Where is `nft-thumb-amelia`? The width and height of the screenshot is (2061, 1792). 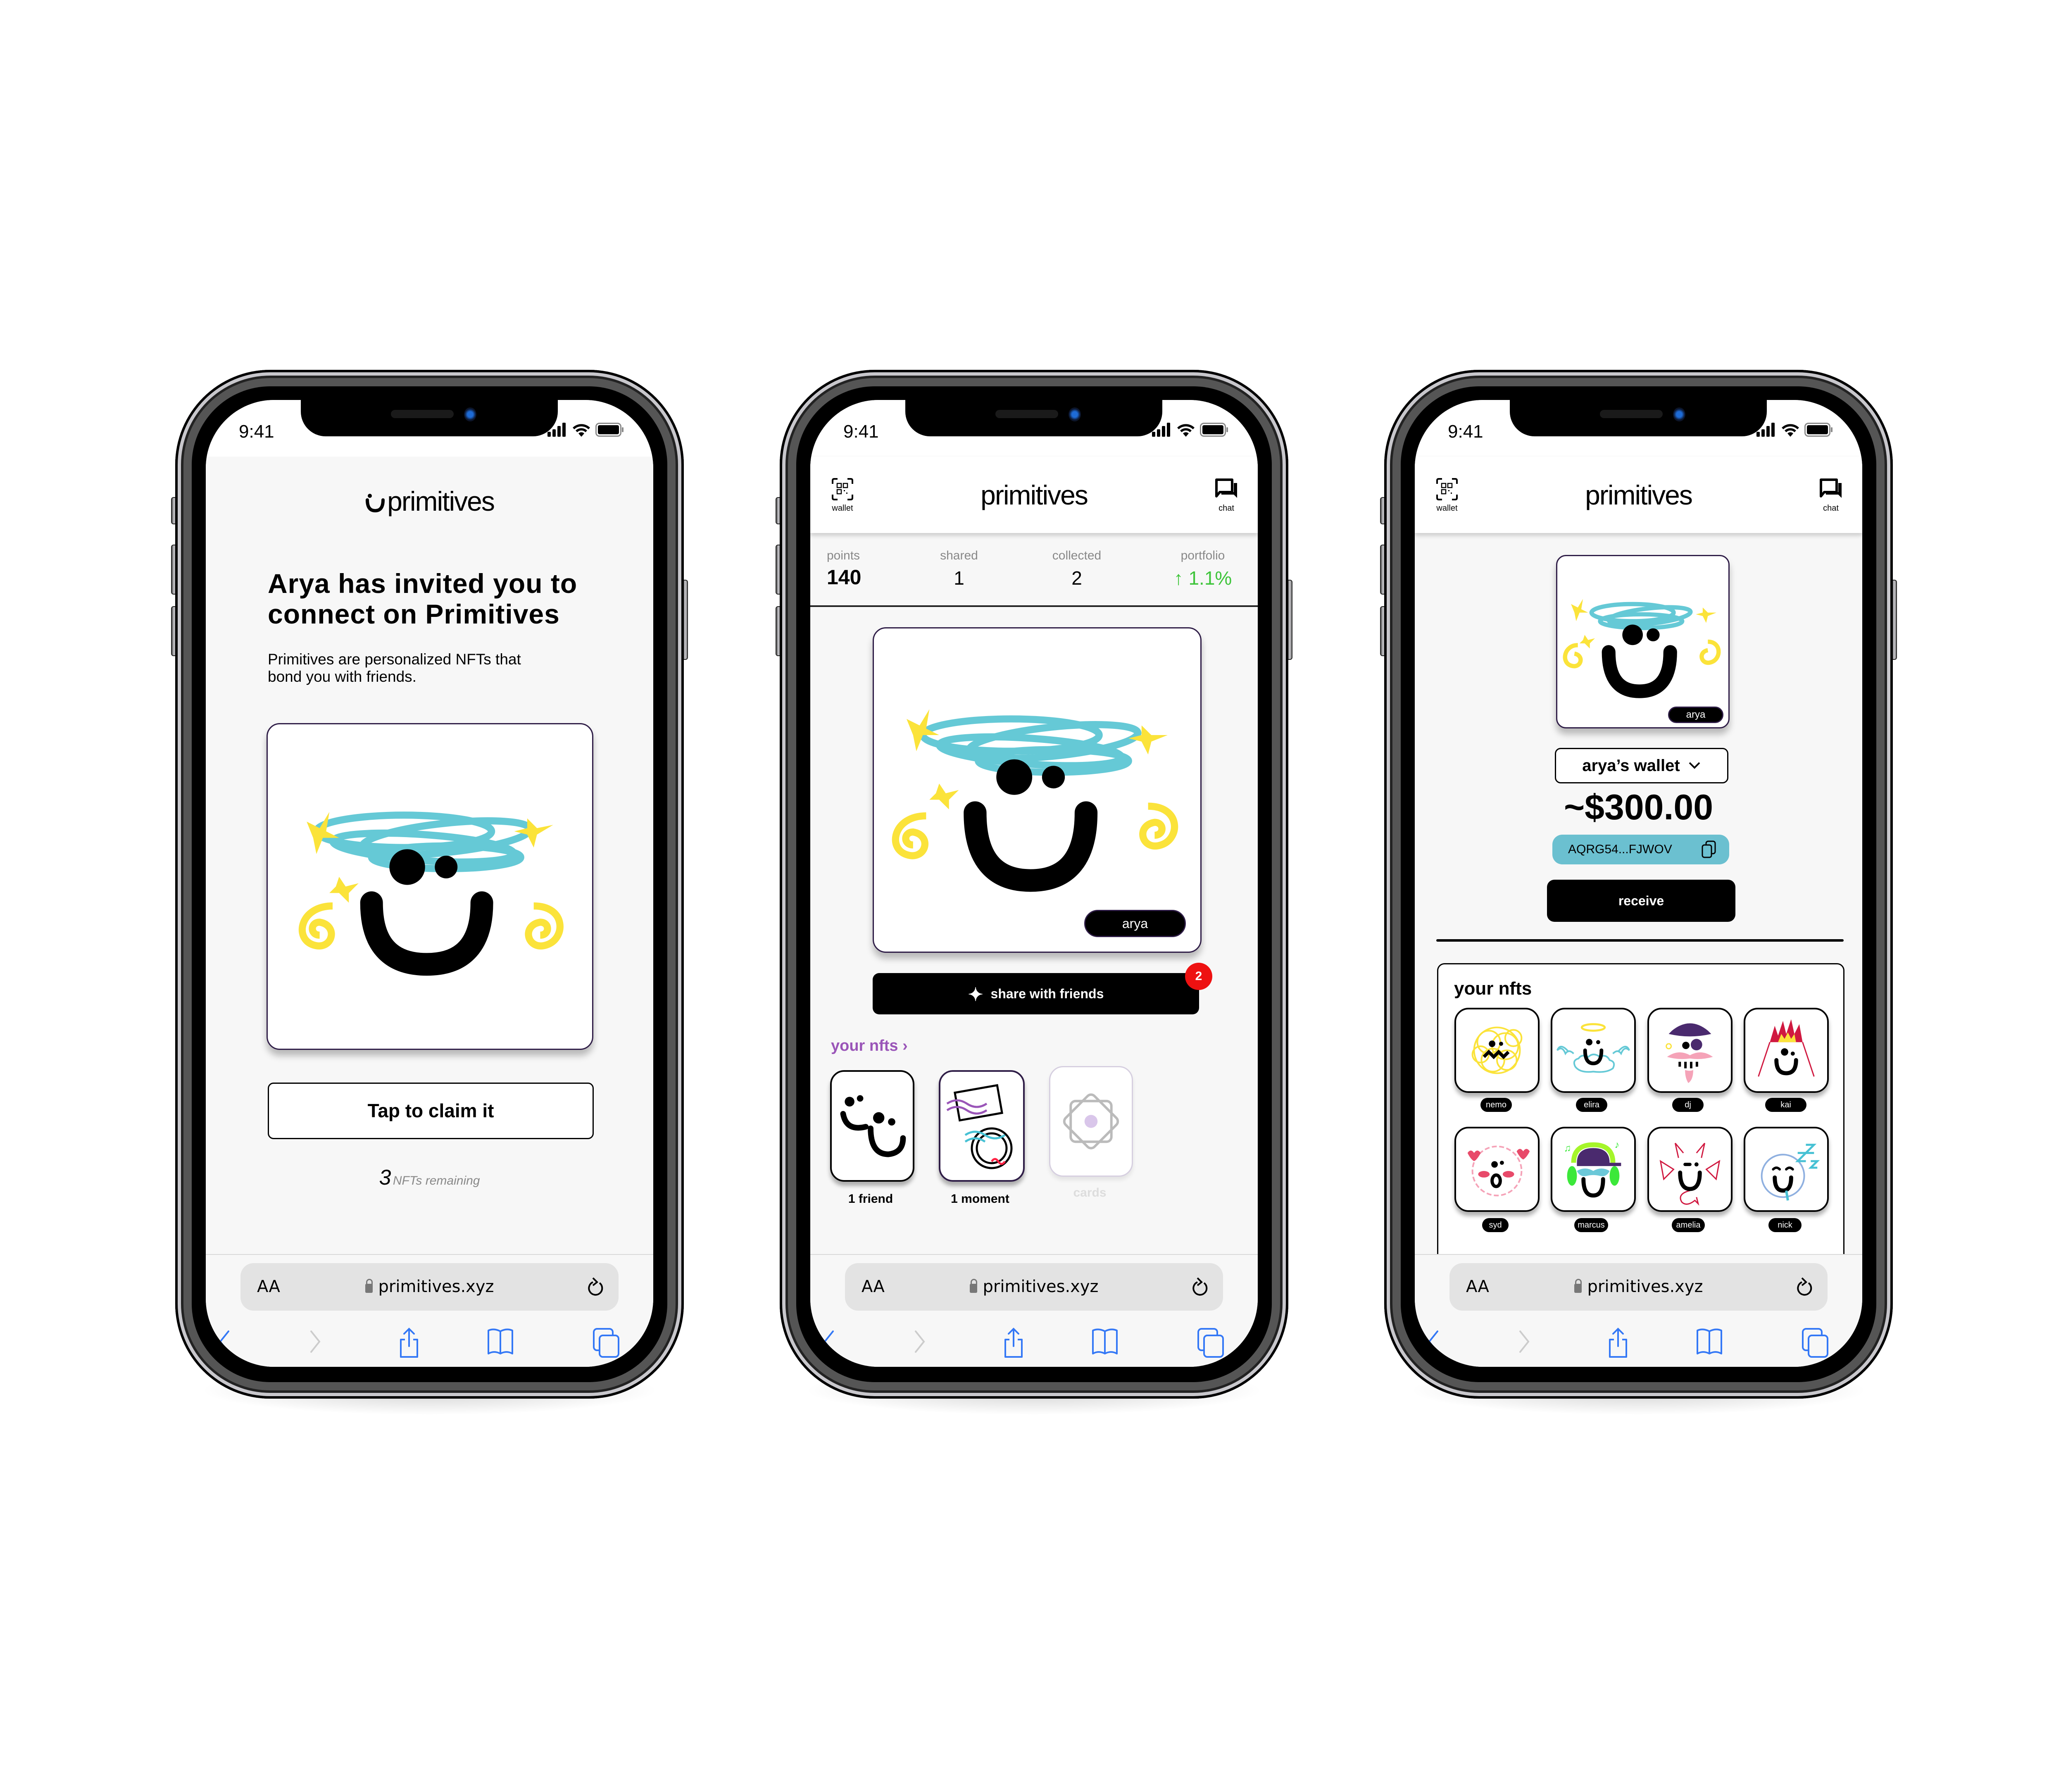 nft-thumb-amelia is located at coordinates (1690, 1169).